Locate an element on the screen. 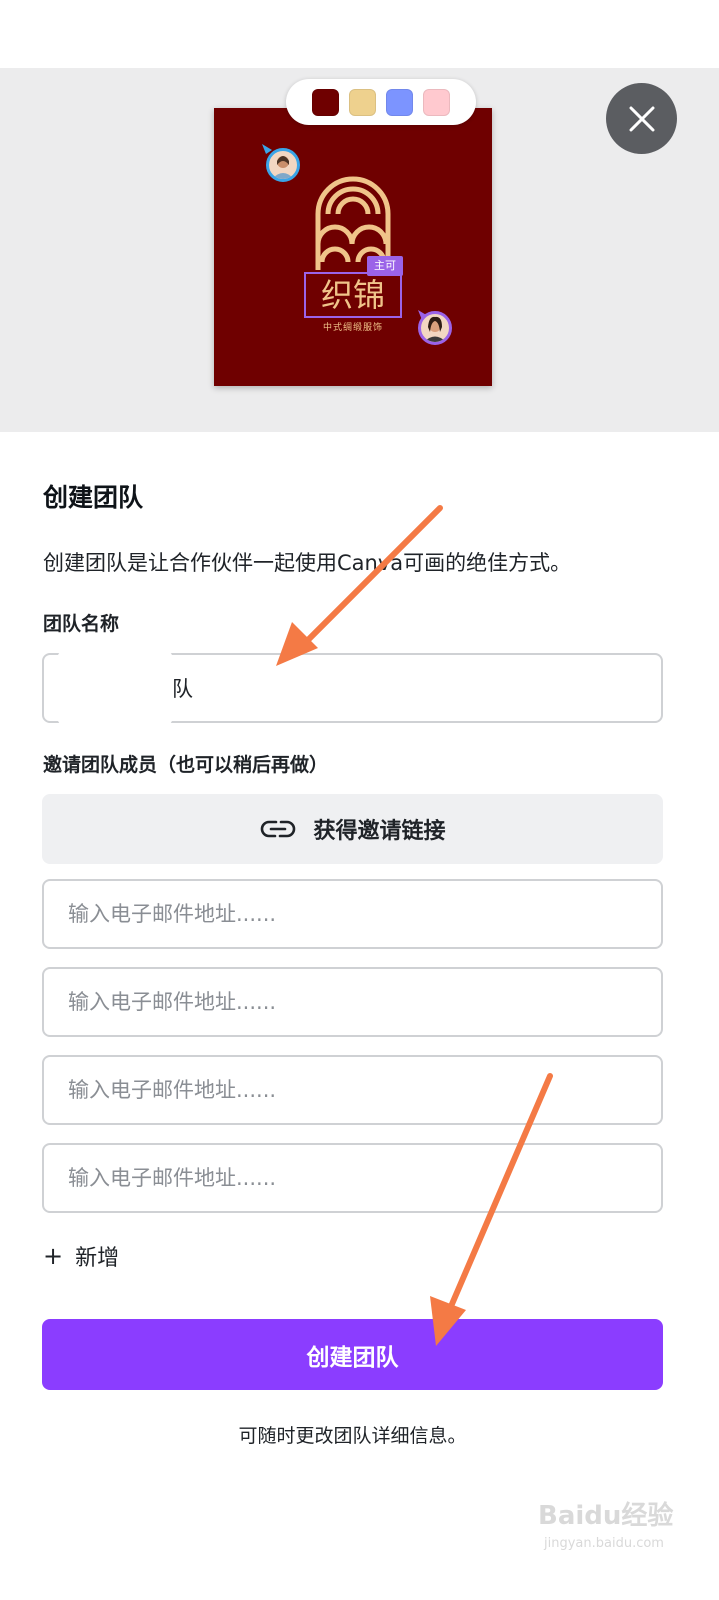 The width and height of the screenshot is (719, 1600). arrow-icon is located at coordinates (359, 585).